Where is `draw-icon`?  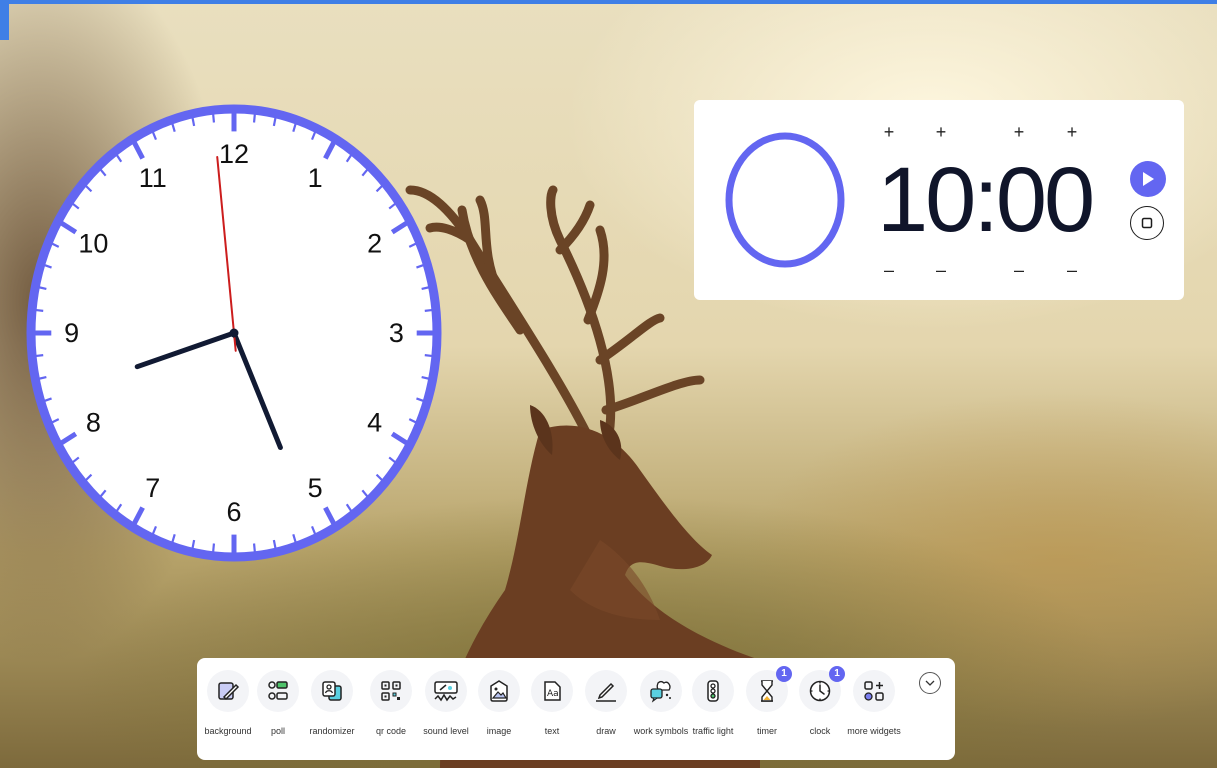 draw-icon is located at coordinates (606, 692).